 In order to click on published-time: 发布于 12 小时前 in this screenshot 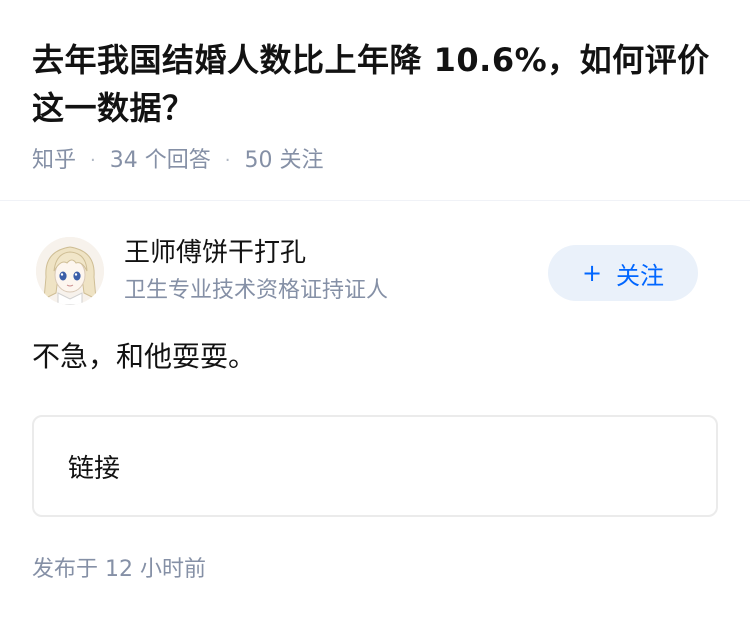, I will do `click(119, 569)`.